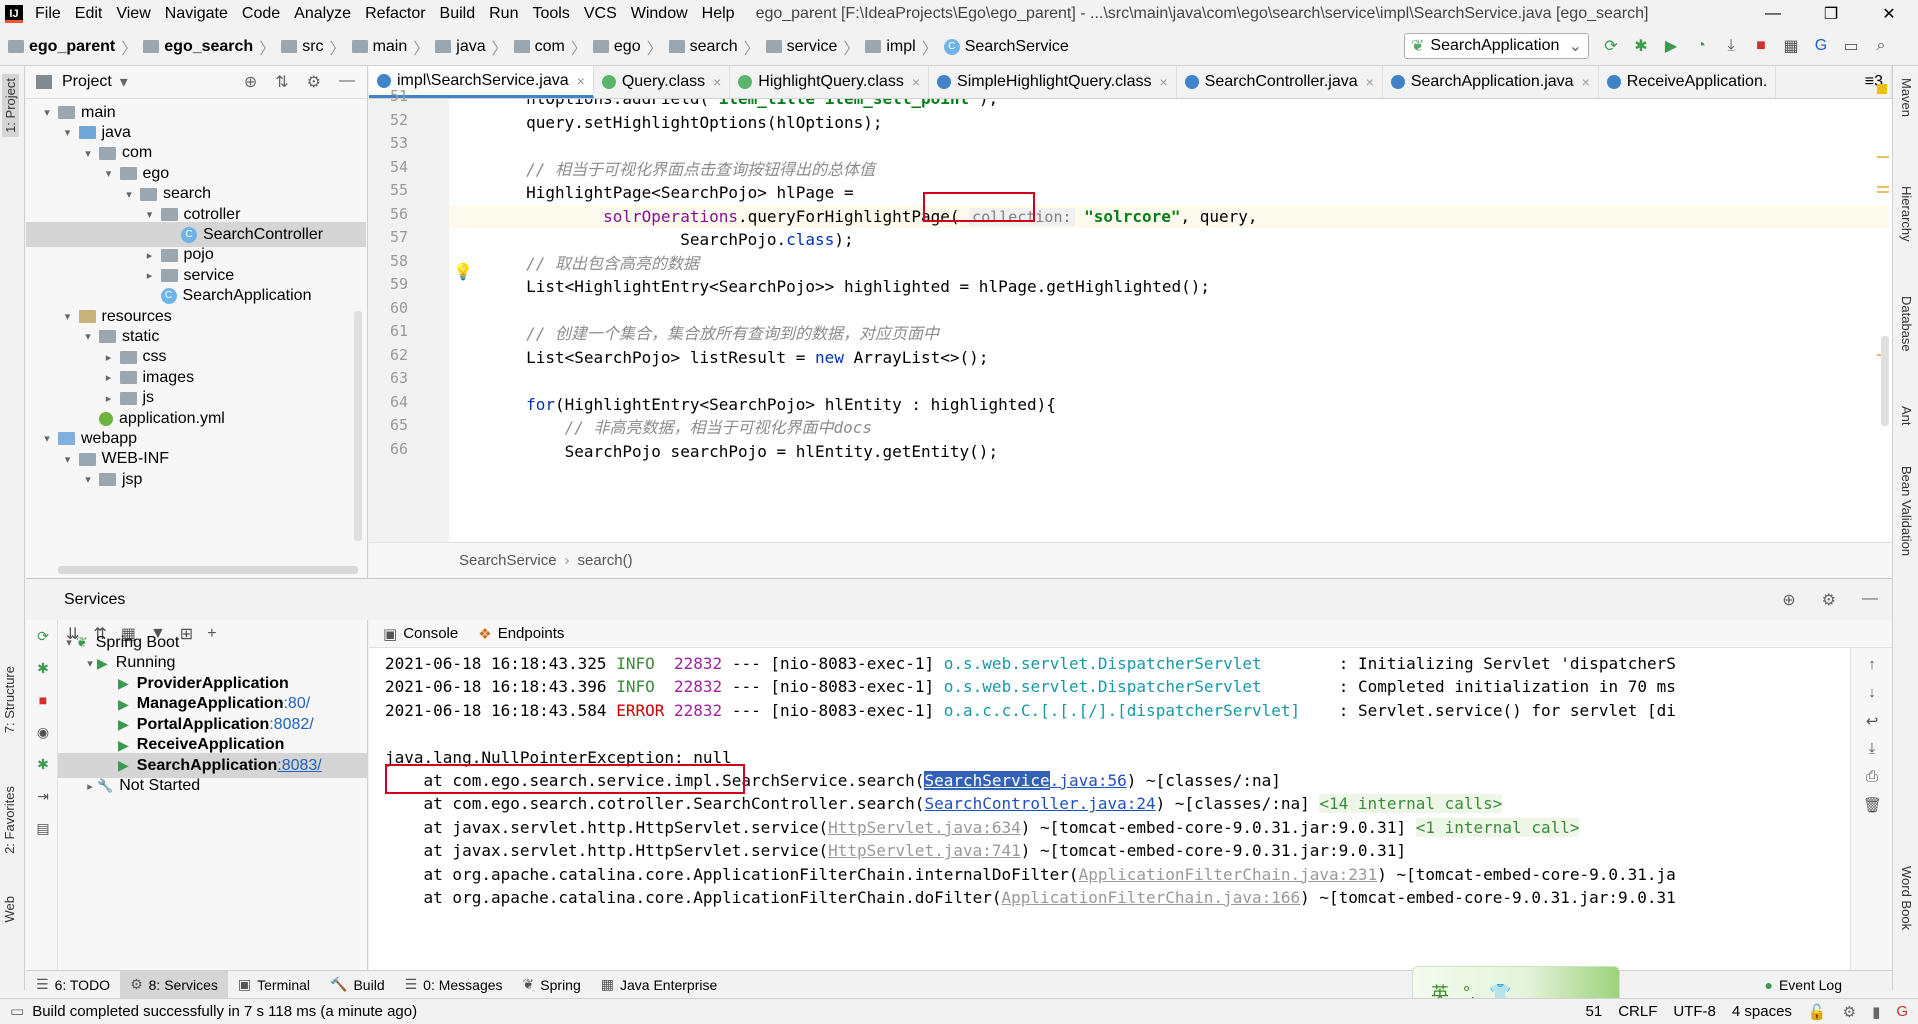 The image size is (1918, 1024). What do you see at coordinates (659, 985) in the screenshot?
I see `toolwindow-button: ▦ Java Enterprise` at bounding box center [659, 985].